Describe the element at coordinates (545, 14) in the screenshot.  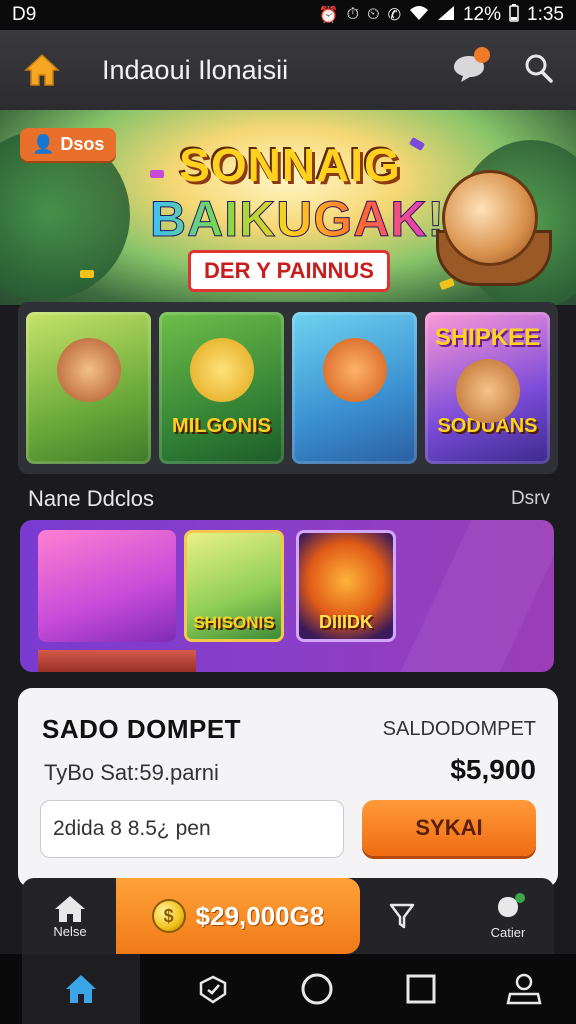
I see `status-time: 1:35` at that location.